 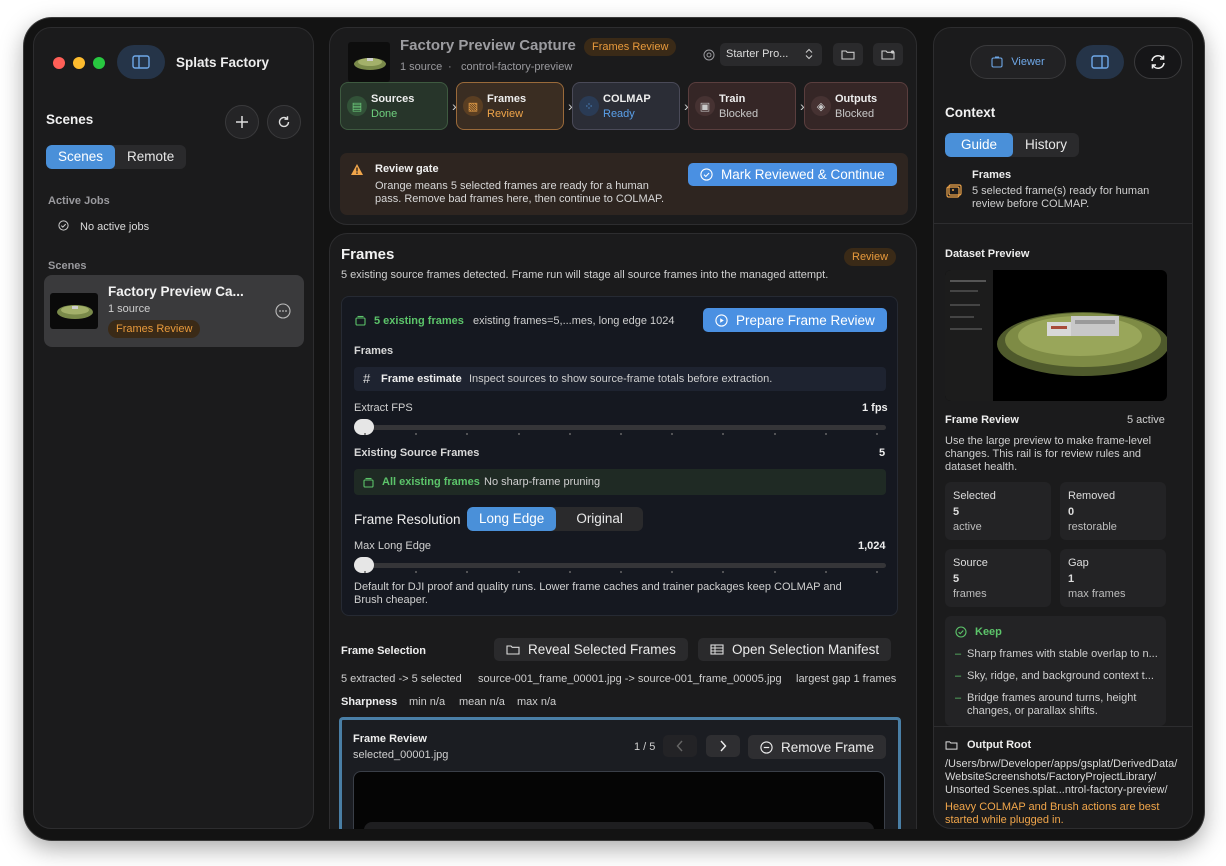 What do you see at coordinates (242, 122) in the screenshot?
I see `add-scene-button` at bounding box center [242, 122].